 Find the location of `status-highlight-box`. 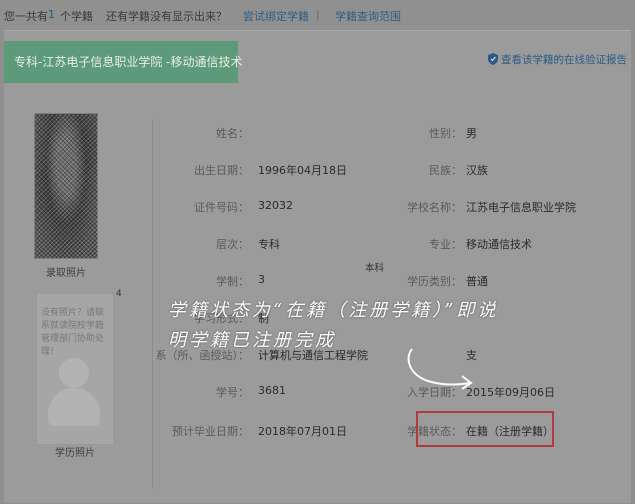

status-highlight-box is located at coordinates (485, 429).